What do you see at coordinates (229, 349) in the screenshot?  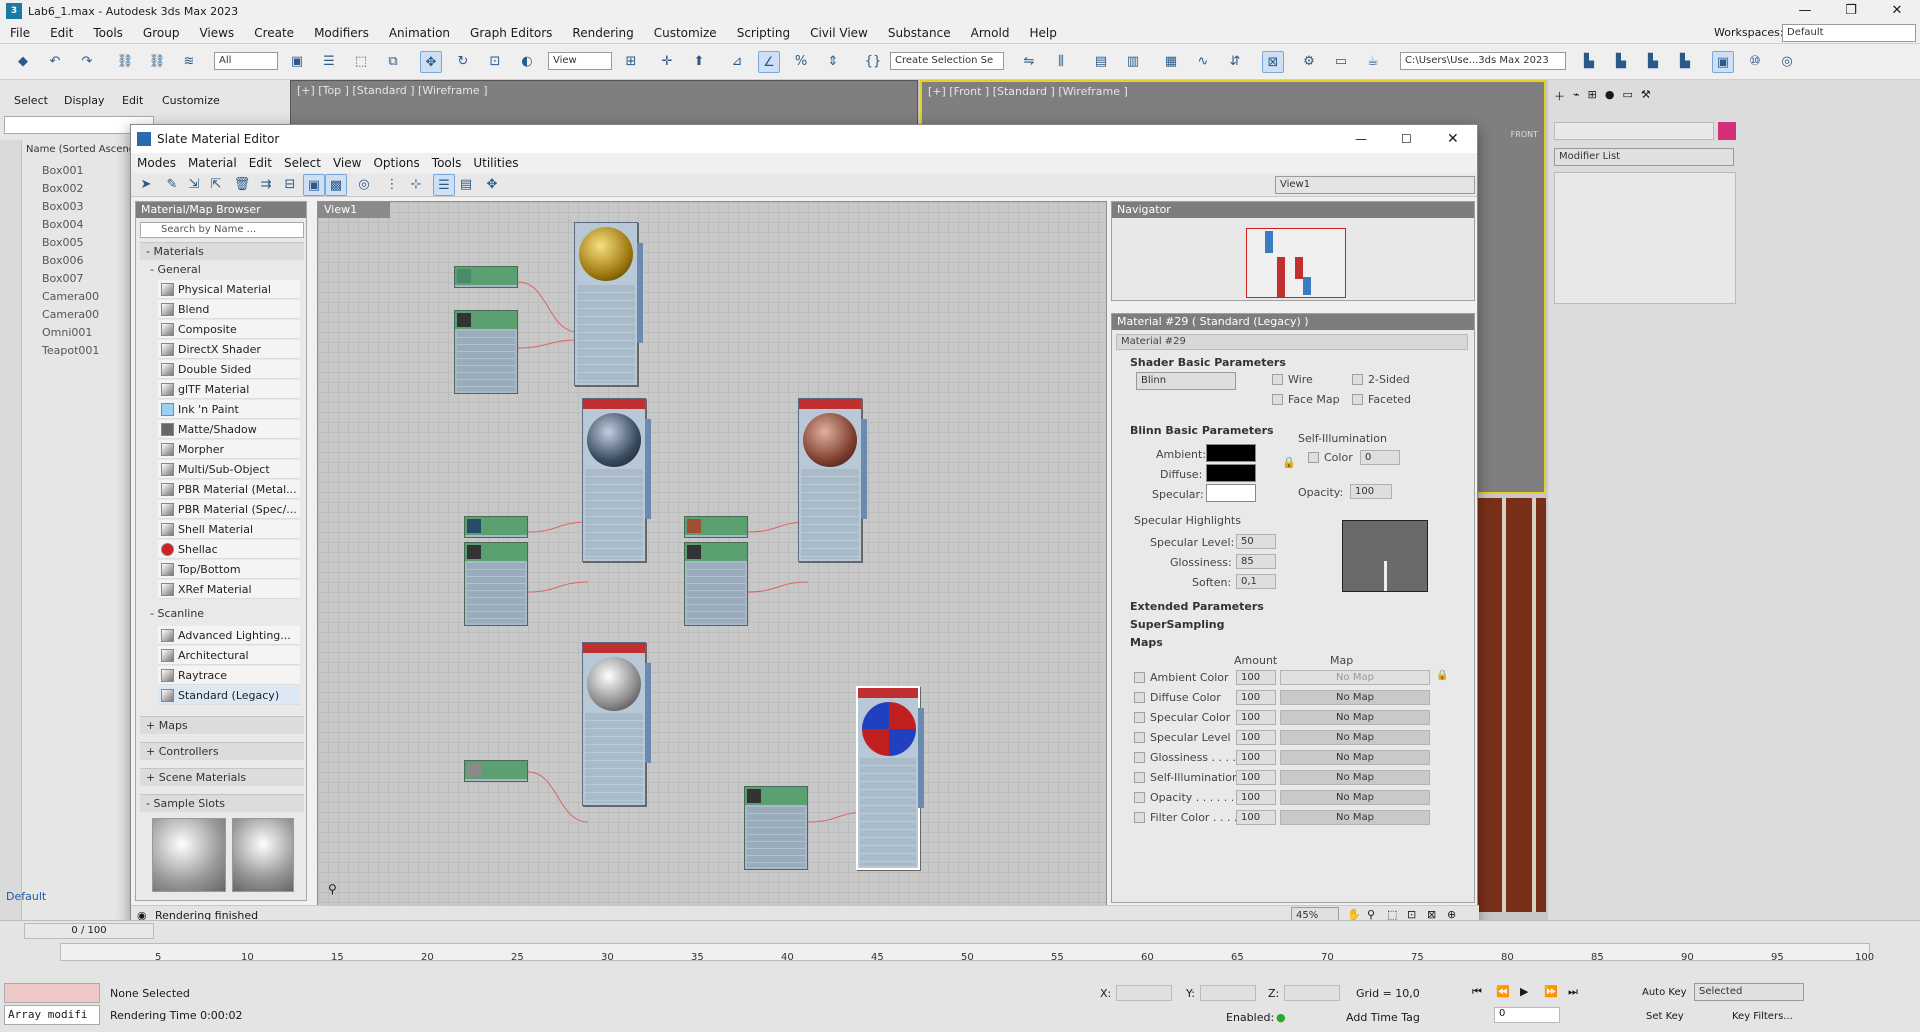 I see `material-directx: DirectX Shader` at bounding box center [229, 349].